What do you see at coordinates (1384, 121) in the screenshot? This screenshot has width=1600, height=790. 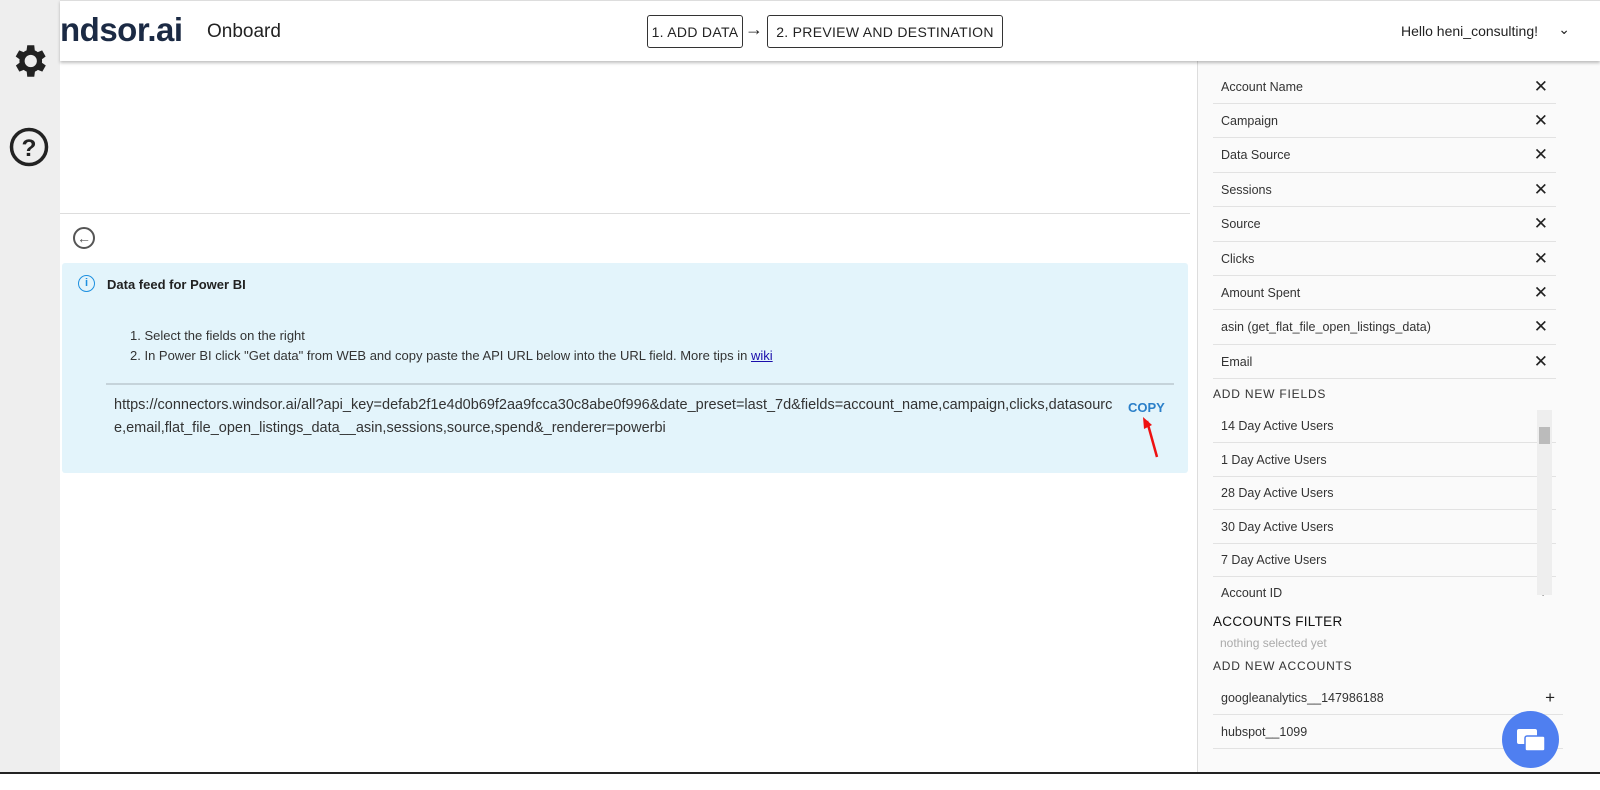 I see `selected-field-item: Campaign ✕` at bounding box center [1384, 121].